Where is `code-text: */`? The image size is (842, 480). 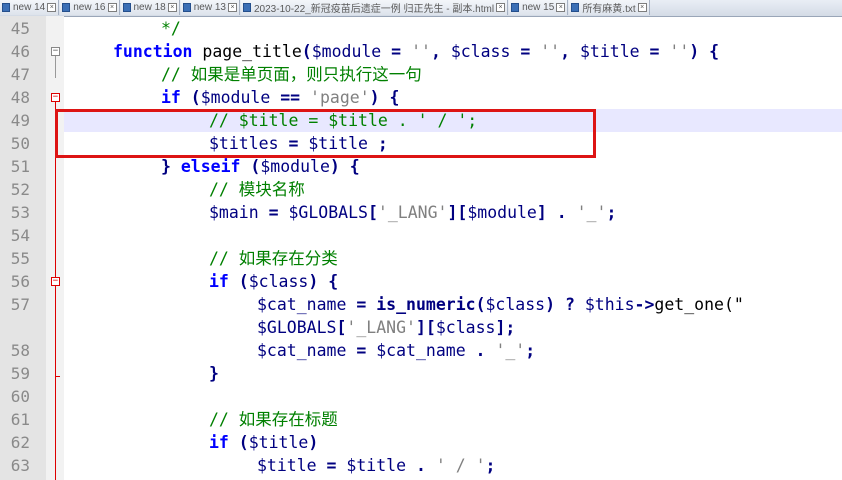 code-text: */ is located at coordinates (171, 28).